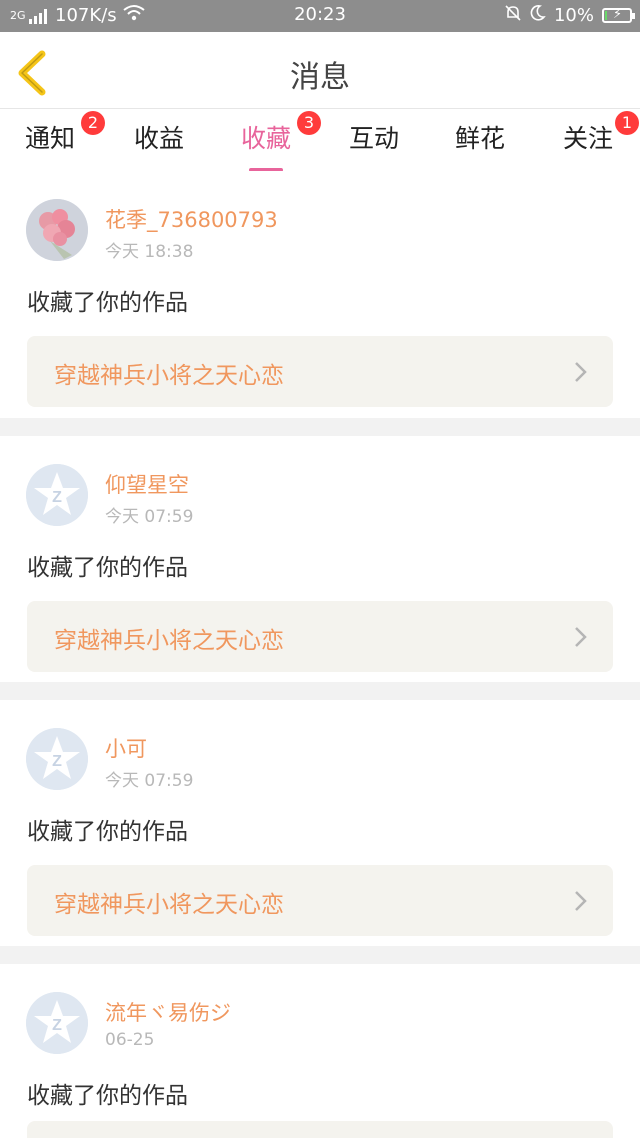 The height and width of the screenshot is (1138, 640). Describe the element at coordinates (320, 16) in the screenshot. I see `status-bar: 2G 107K/s 20:23 10% ⚡` at that location.